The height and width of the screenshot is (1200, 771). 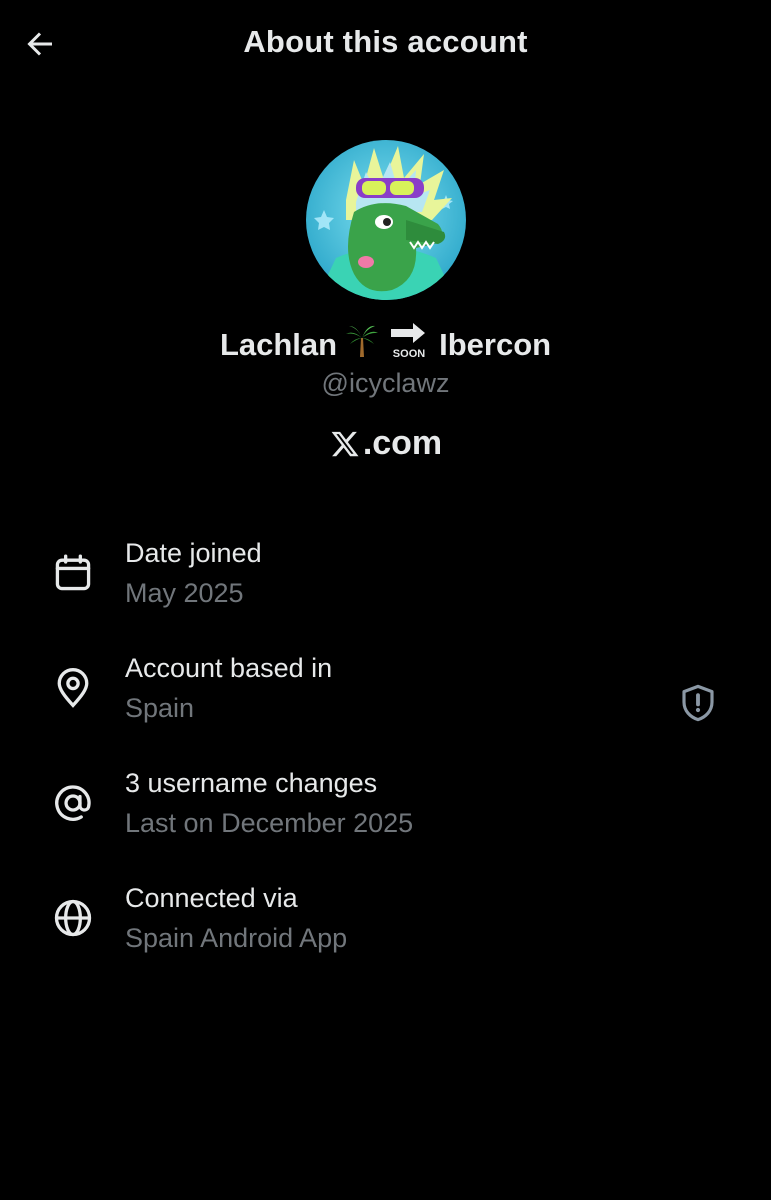 I want to click on info-subtitle: Spain Android App, so click(x=236, y=938).